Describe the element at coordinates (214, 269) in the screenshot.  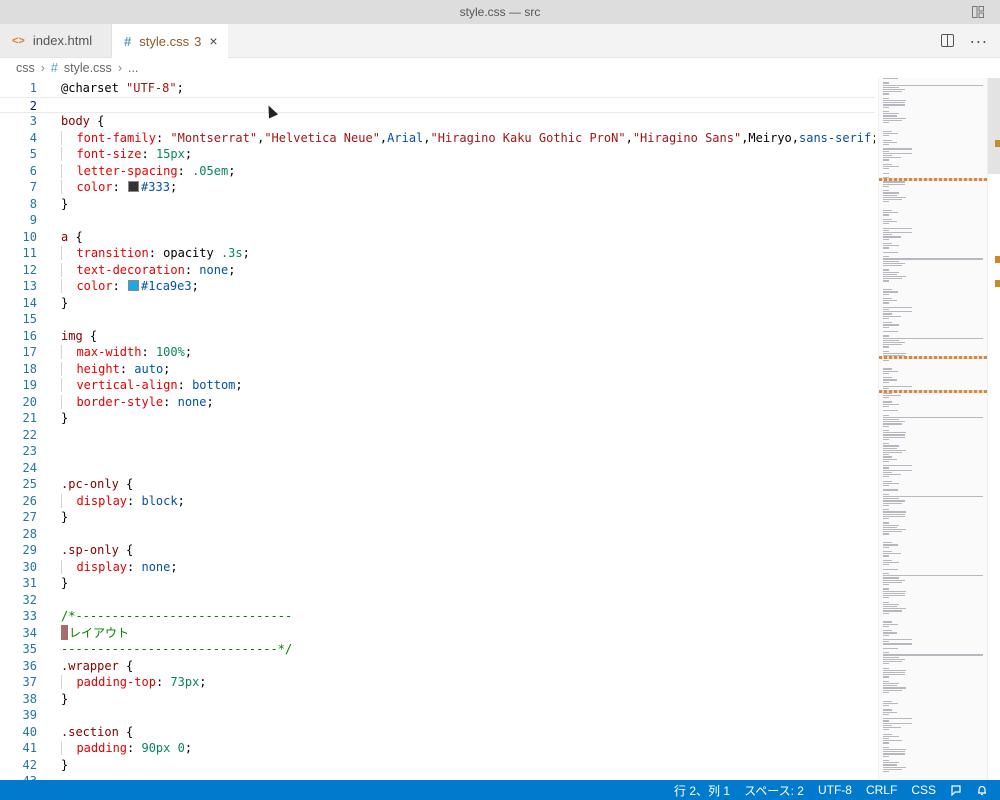
I see `code-token: none` at that location.